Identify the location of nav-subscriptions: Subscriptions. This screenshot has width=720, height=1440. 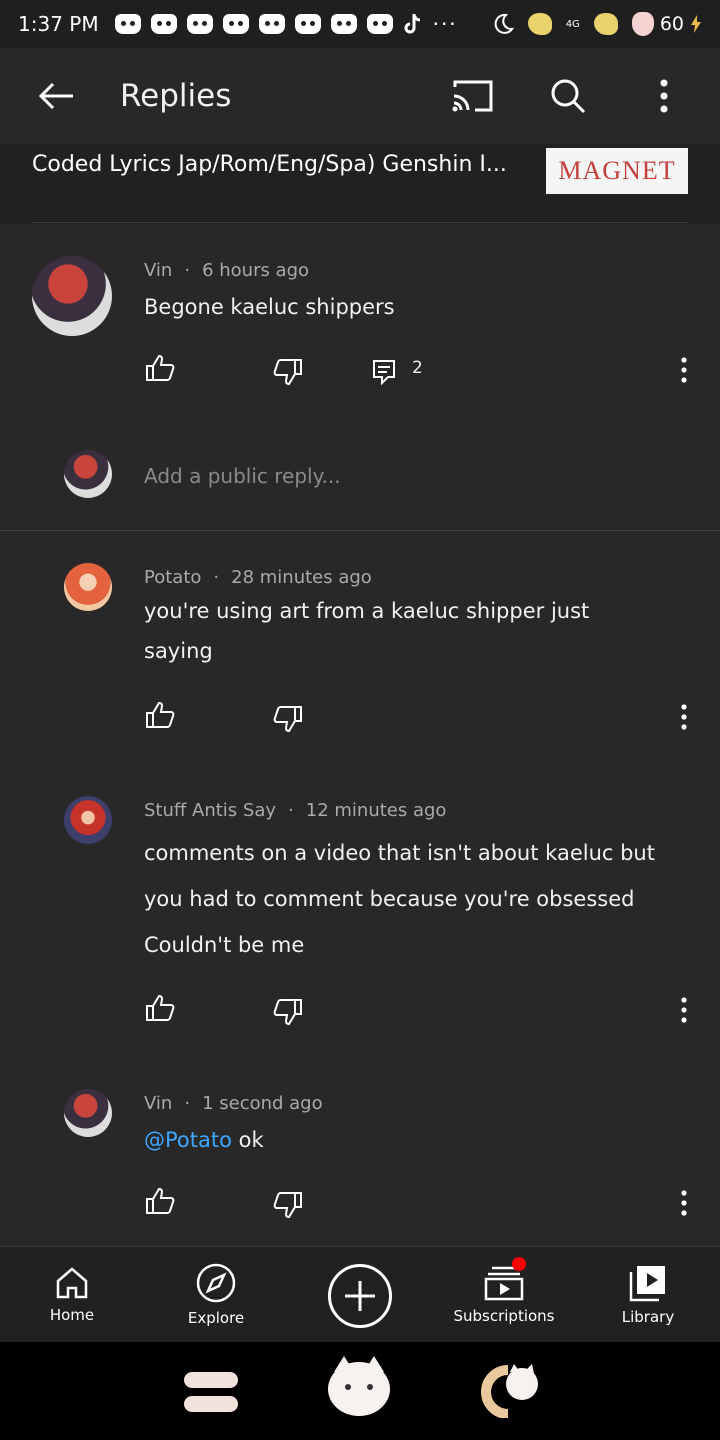
(504, 1295).